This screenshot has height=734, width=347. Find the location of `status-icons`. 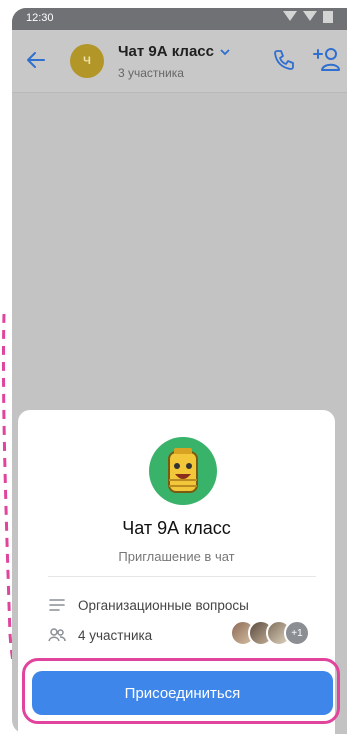

status-icons is located at coordinates (308, 17).